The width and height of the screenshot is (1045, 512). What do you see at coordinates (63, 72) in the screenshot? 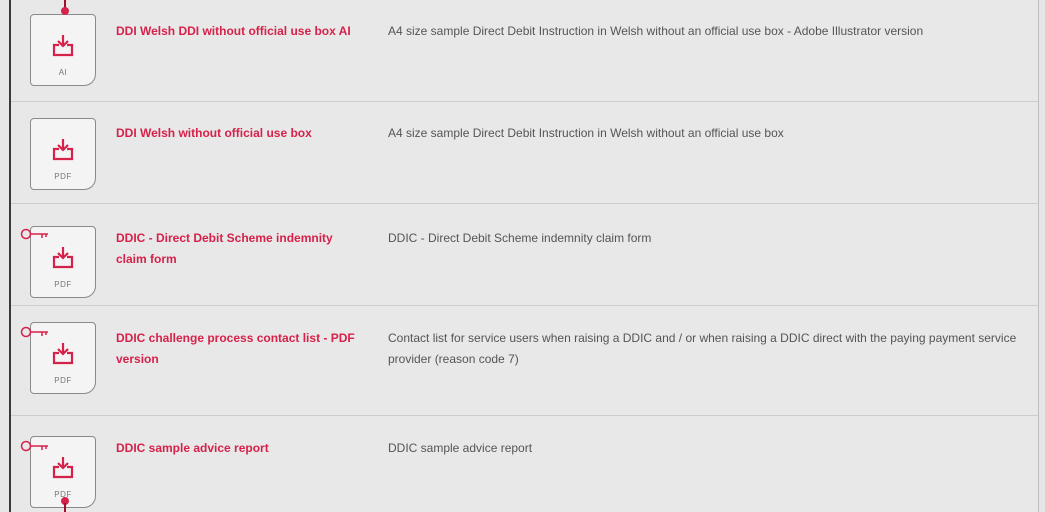
I see `file-type-label: AI` at bounding box center [63, 72].